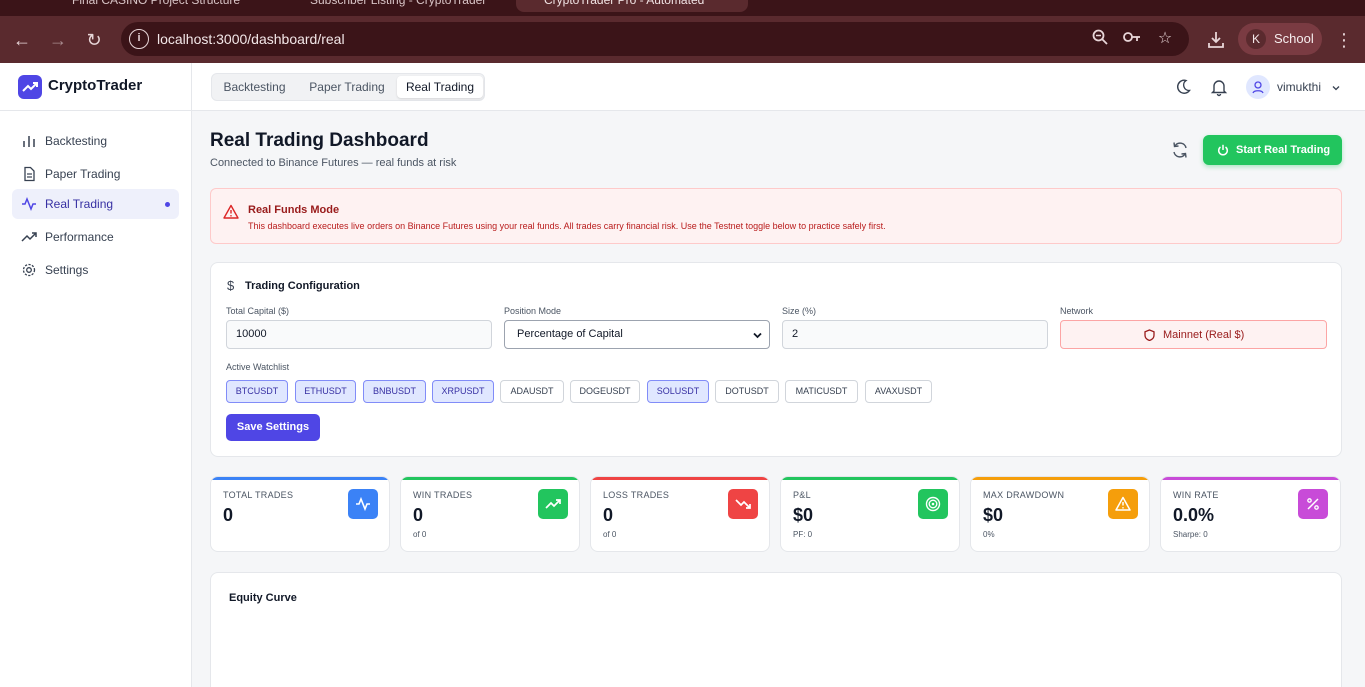 The width and height of the screenshot is (1365, 687). I want to click on size-input: 2, so click(915, 334).